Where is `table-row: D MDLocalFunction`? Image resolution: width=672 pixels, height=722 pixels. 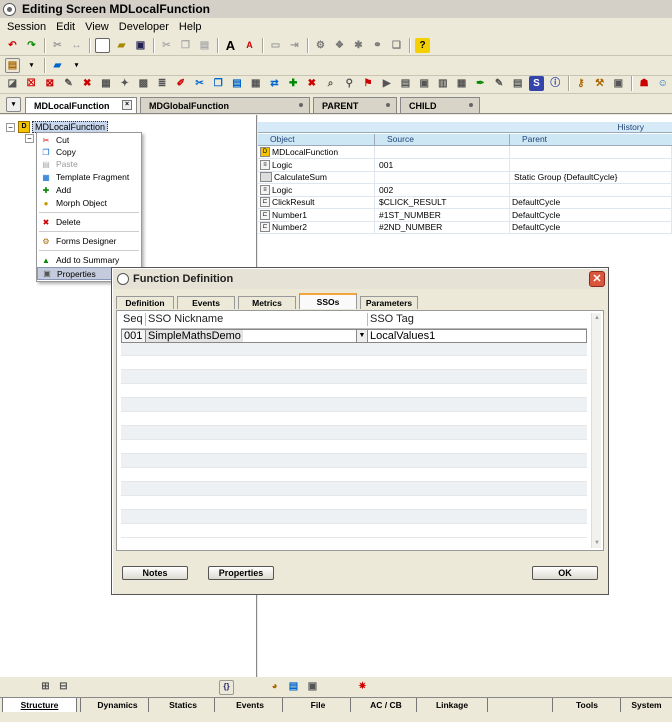
table-row: D MDLocalFunction is located at coordinates (465, 152).